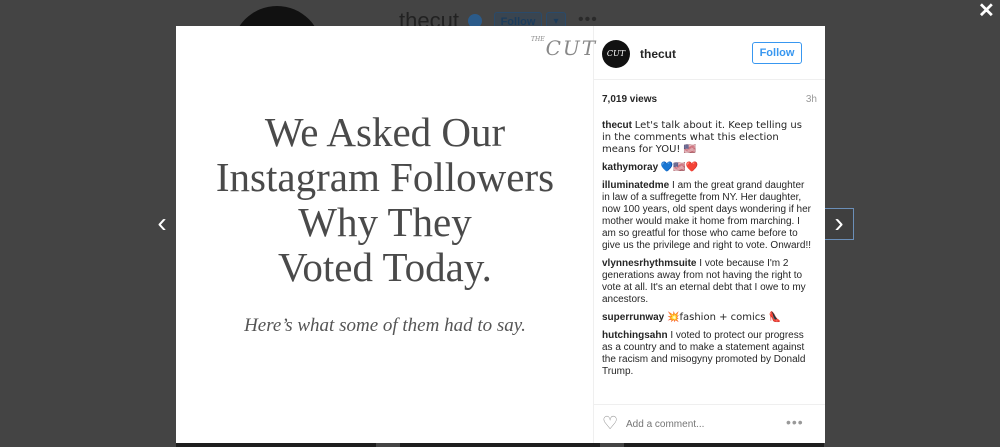 This screenshot has height=447, width=1000. I want to click on comment-footer: ♡ •••, so click(709, 423).